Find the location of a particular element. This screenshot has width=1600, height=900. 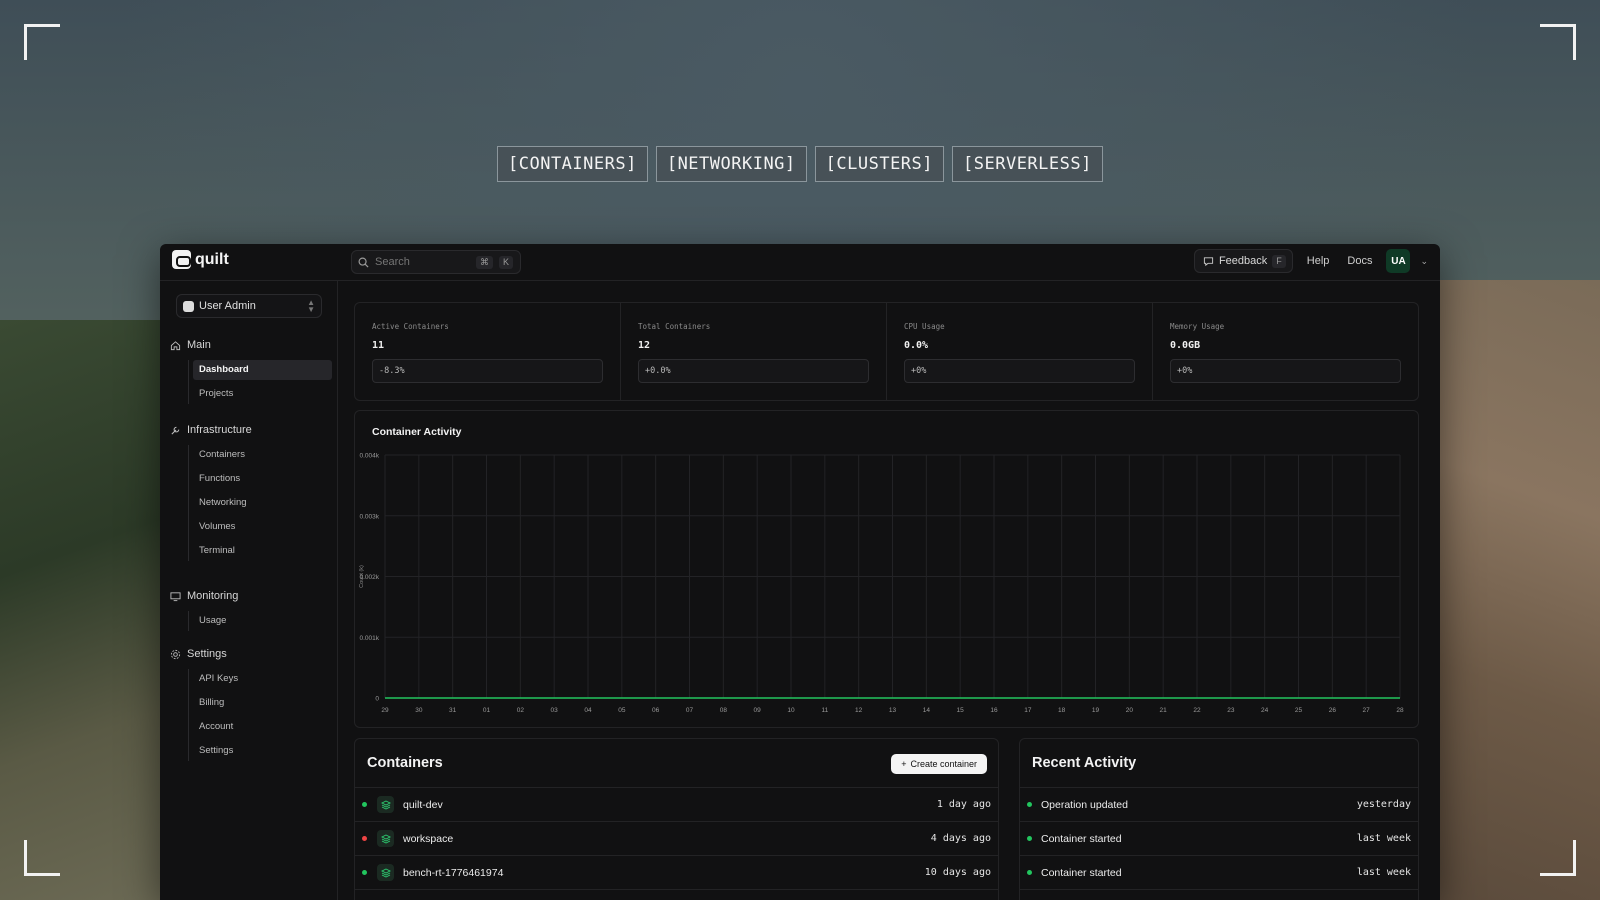

stat-value: 0.0% is located at coordinates (916, 345).